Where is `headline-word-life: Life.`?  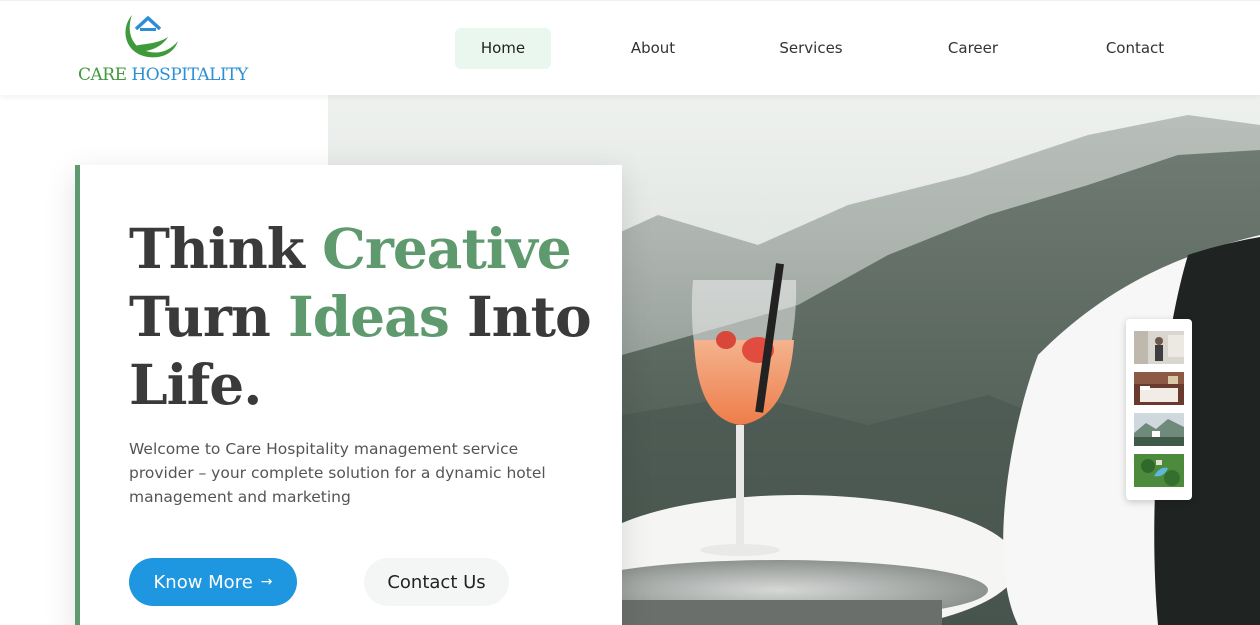
headline-word-life: Life. is located at coordinates (195, 384).